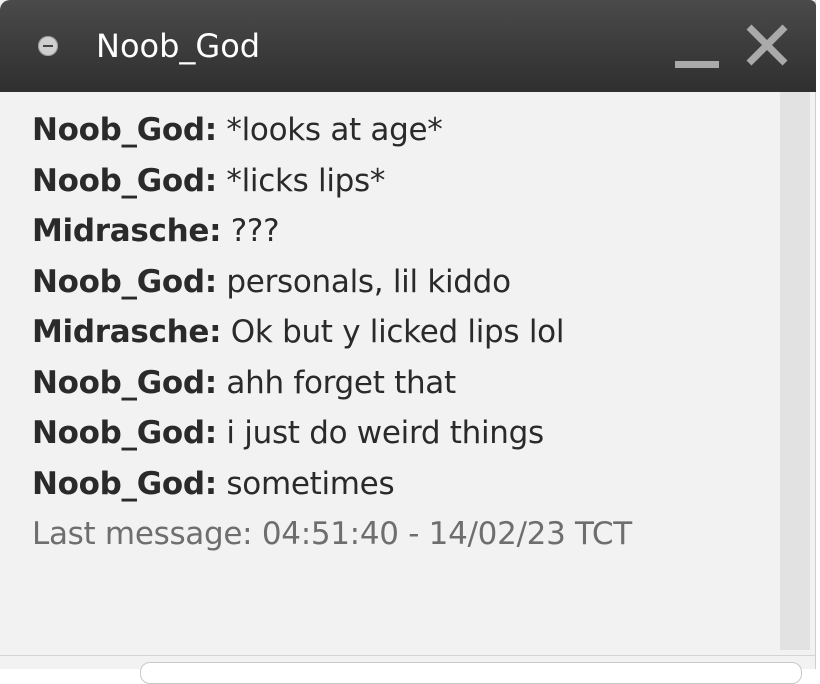  Describe the element at coordinates (334, 130) in the screenshot. I see `message-text: *looks at age*` at that location.